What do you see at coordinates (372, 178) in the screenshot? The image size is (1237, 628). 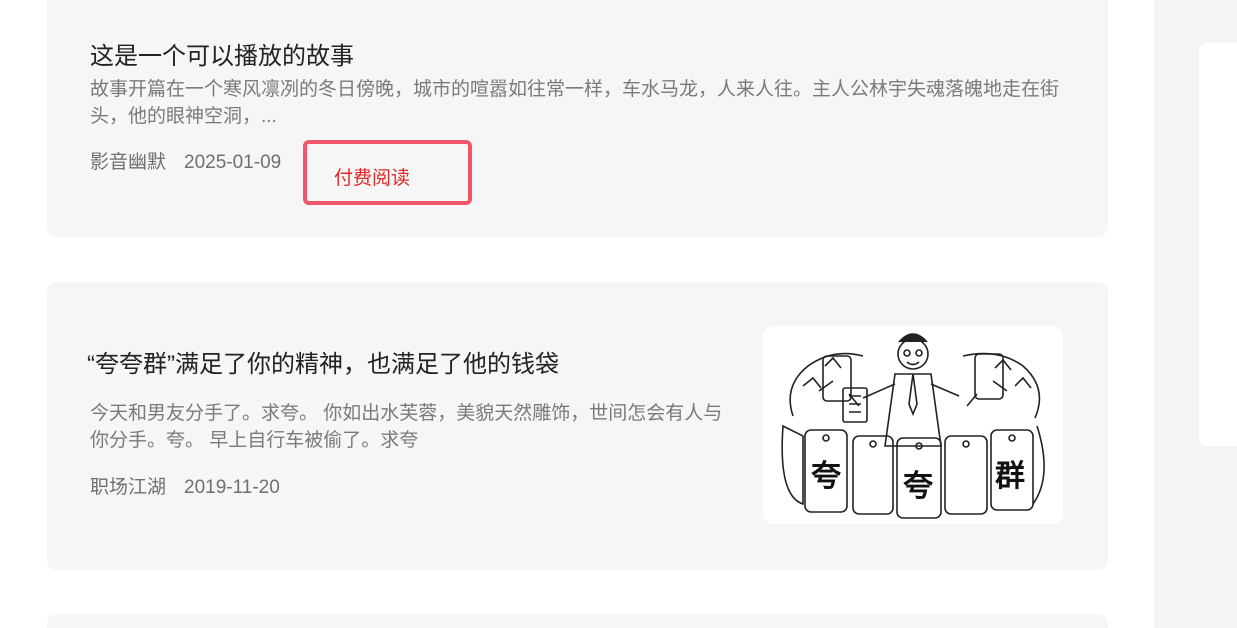 I see `paid-read-label: 付费阅读` at bounding box center [372, 178].